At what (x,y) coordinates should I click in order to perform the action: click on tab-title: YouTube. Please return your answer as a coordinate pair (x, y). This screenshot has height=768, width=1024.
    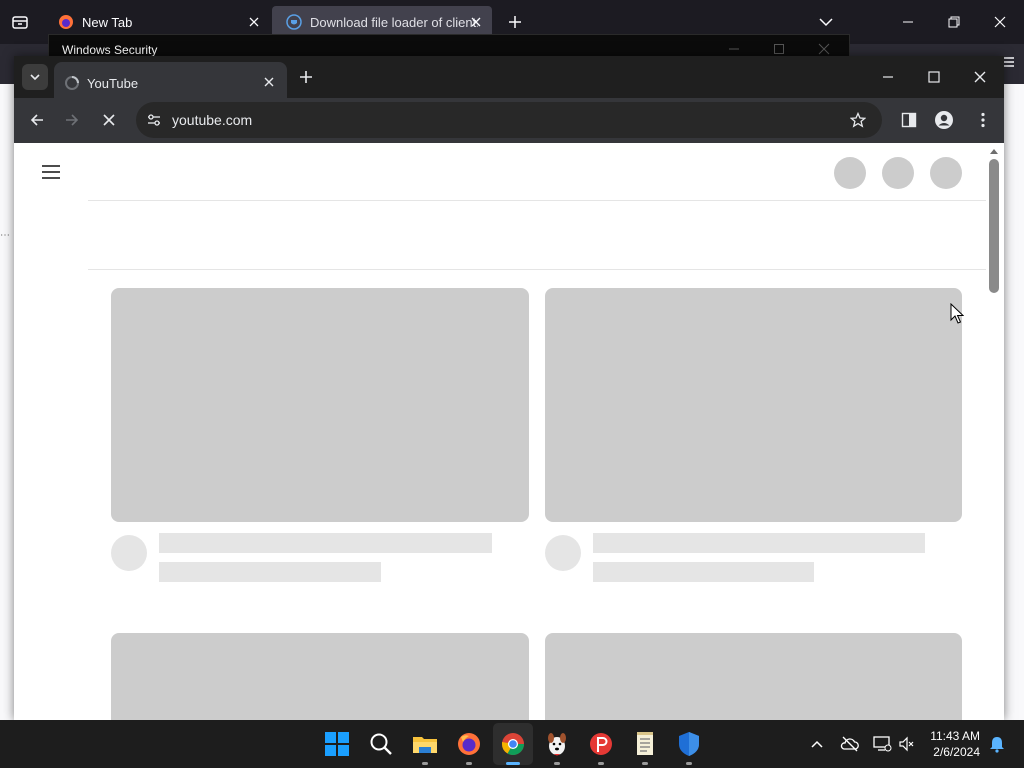
    Looking at the image, I should click on (113, 83).